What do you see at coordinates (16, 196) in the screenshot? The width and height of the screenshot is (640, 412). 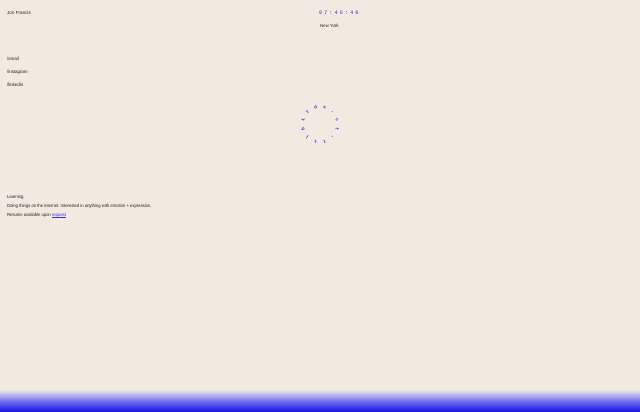 I see `bio-line-learning: Learning.` at bounding box center [16, 196].